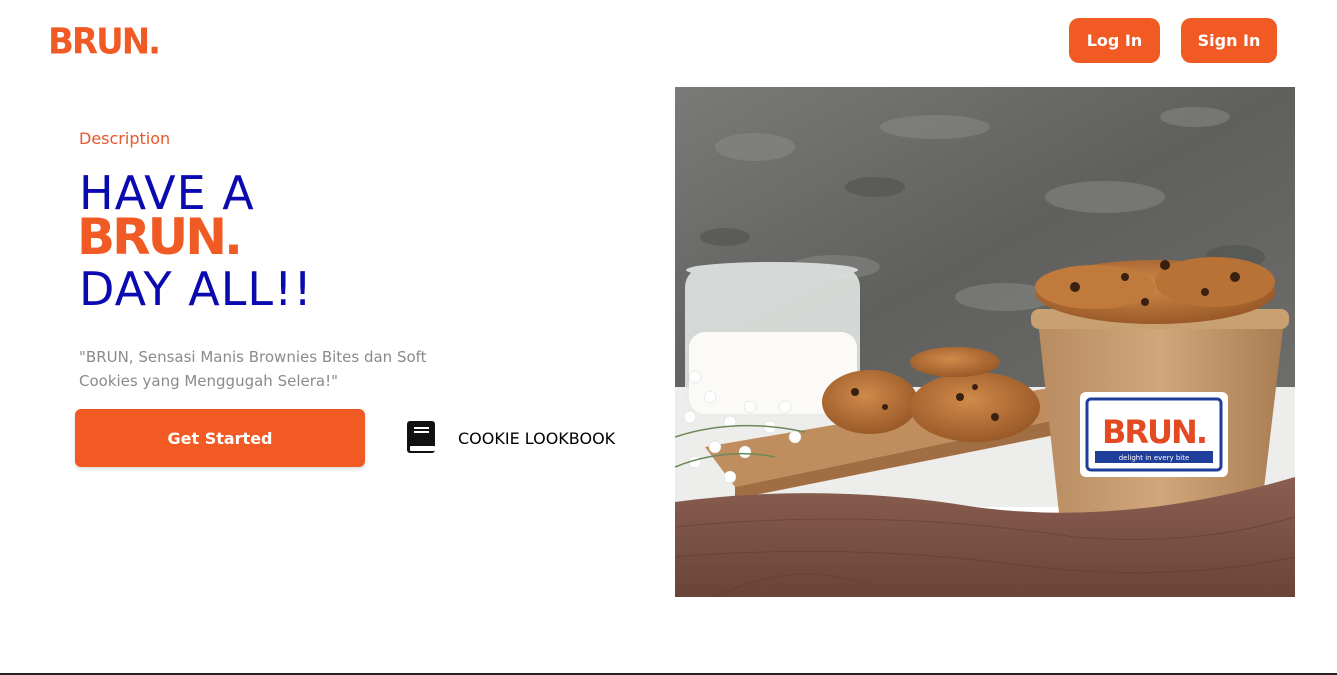 The image size is (1337, 675). What do you see at coordinates (104, 42) in the screenshot?
I see `brand-logo: BRUN.` at bounding box center [104, 42].